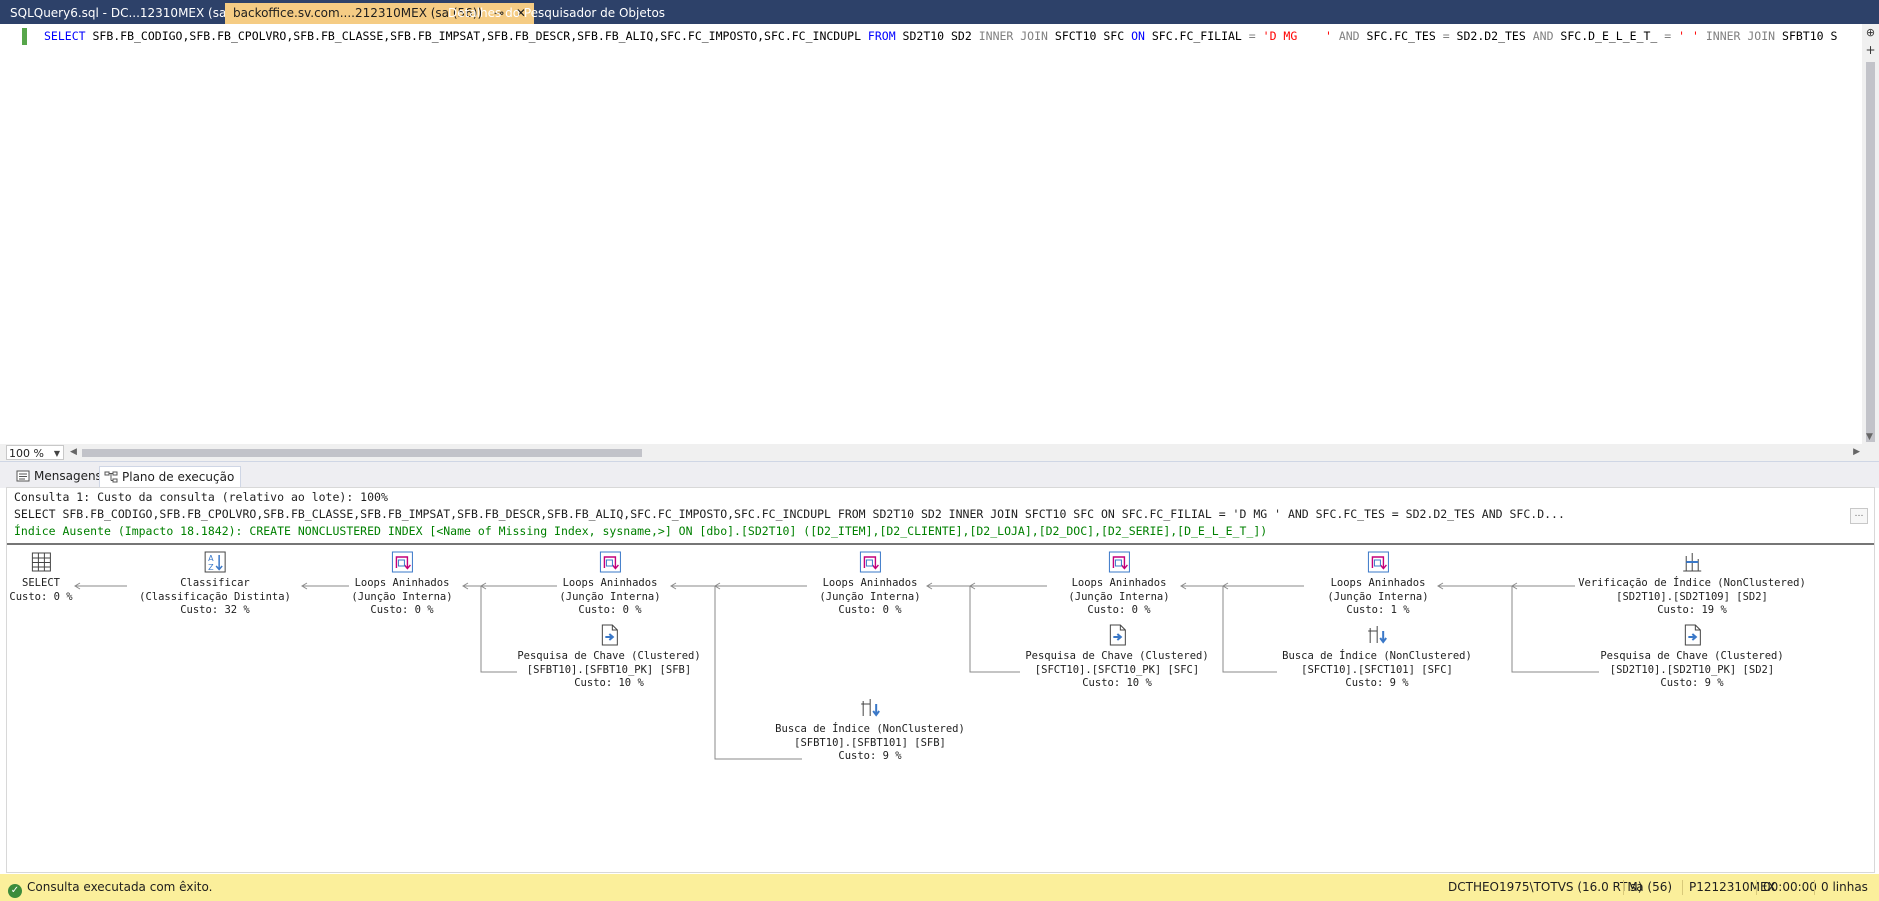 This screenshot has width=1879, height=901. I want to click on zoom-value: 100 %, so click(26, 453).